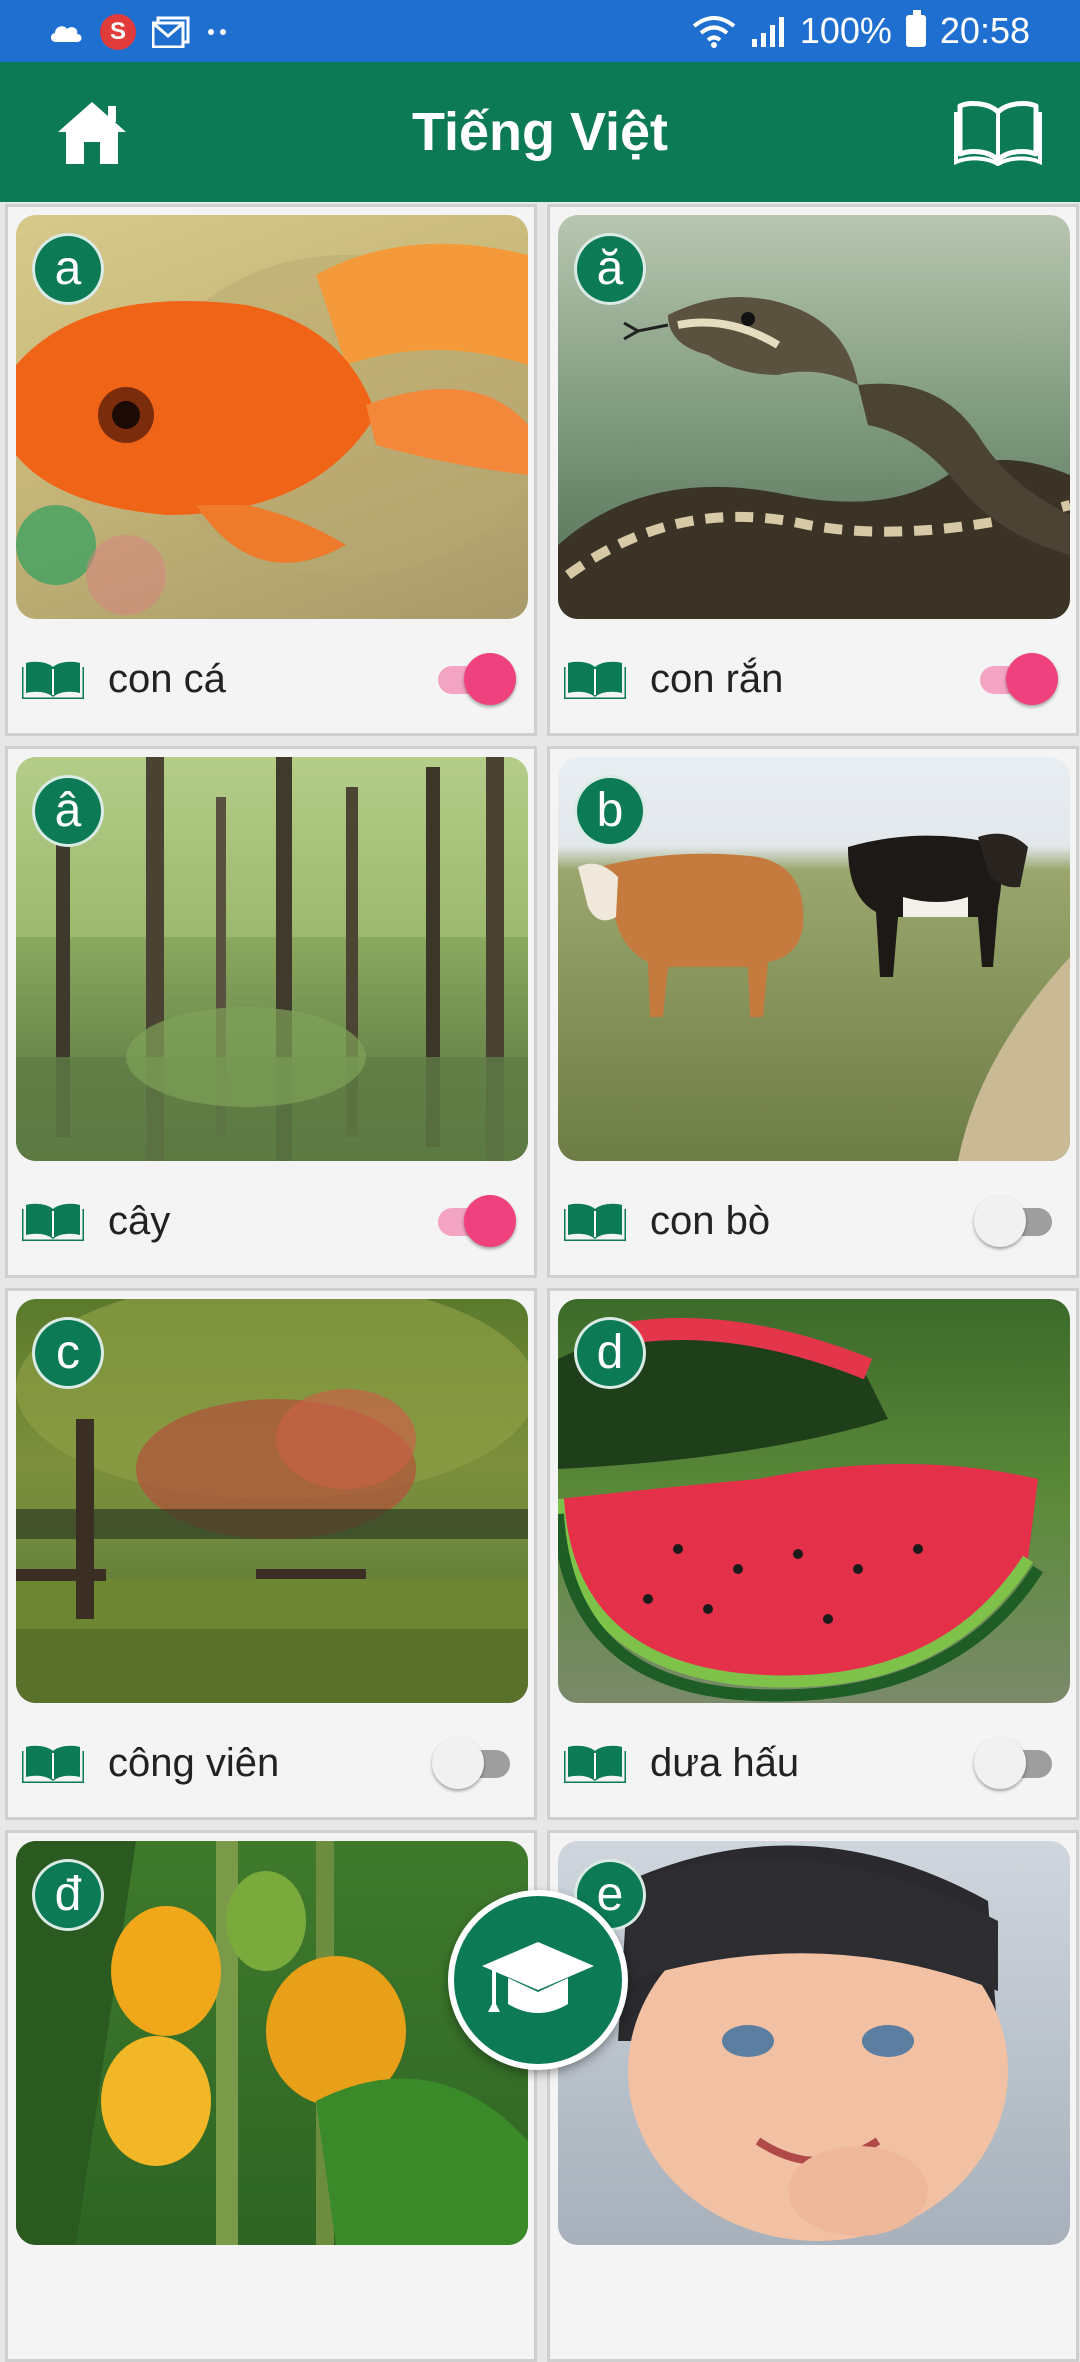 The height and width of the screenshot is (2362, 1080). Describe the element at coordinates (610, 1353) in the screenshot. I see `letter-badge: d` at that location.